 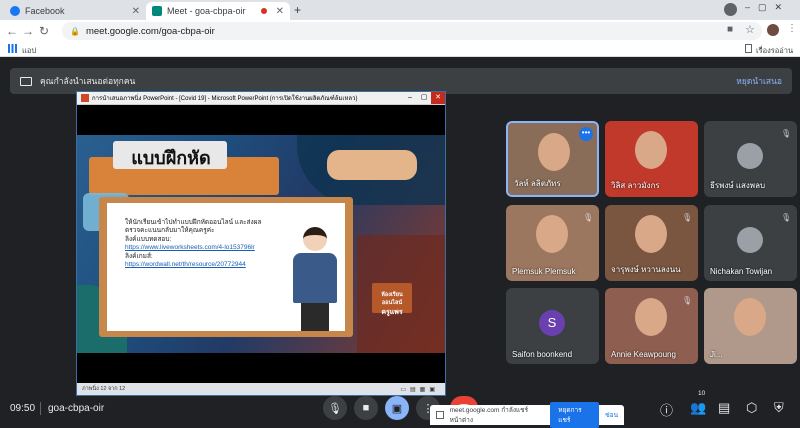 What do you see at coordinates (206, 11) in the screenshot?
I see `tab-title: Meet - goa-cbpa-oir` at bounding box center [206, 11].